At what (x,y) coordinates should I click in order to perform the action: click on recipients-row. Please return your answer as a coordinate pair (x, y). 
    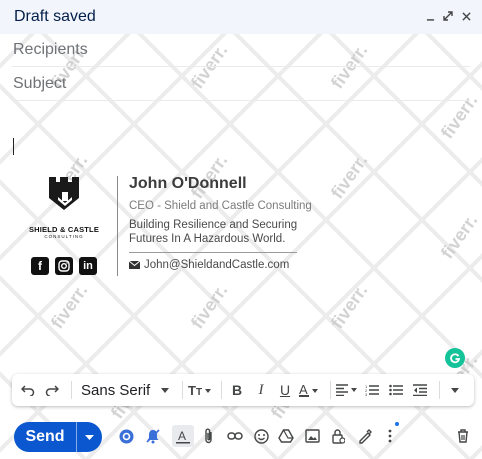
    Looking at the image, I should click on (241, 50).